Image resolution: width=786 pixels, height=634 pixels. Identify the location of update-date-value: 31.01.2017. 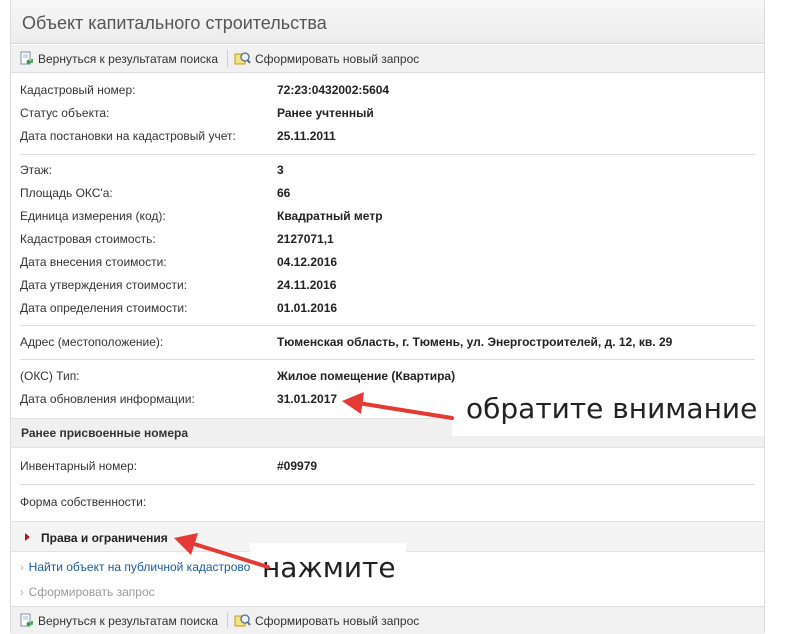
(307, 399).